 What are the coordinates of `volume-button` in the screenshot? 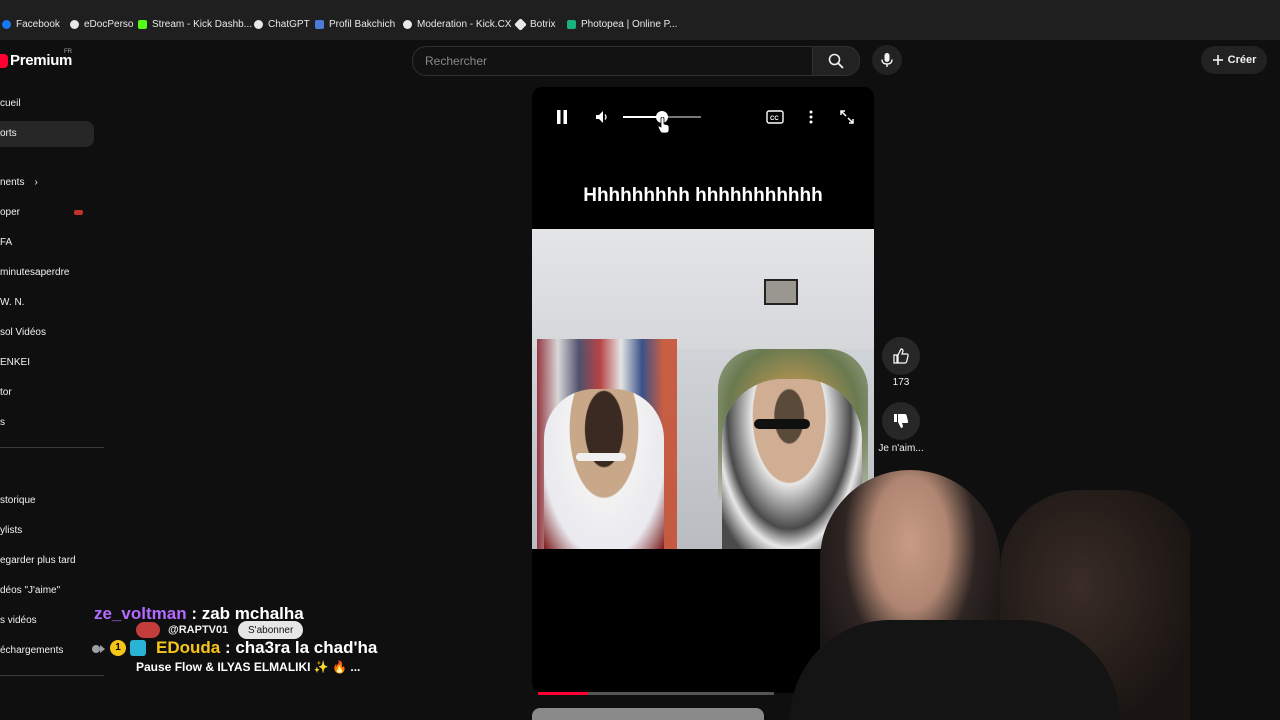 It's located at (602, 117).